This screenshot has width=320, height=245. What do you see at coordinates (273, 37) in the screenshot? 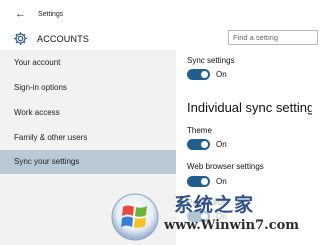
I see `search-input: Find a setting` at bounding box center [273, 37].